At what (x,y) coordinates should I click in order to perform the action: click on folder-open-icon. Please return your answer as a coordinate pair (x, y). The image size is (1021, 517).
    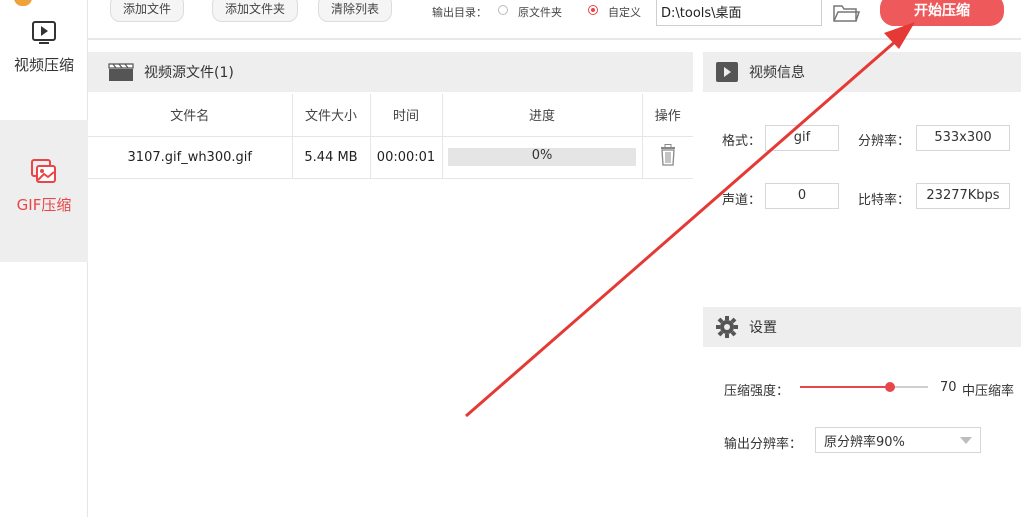
    Looking at the image, I should click on (846, 13).